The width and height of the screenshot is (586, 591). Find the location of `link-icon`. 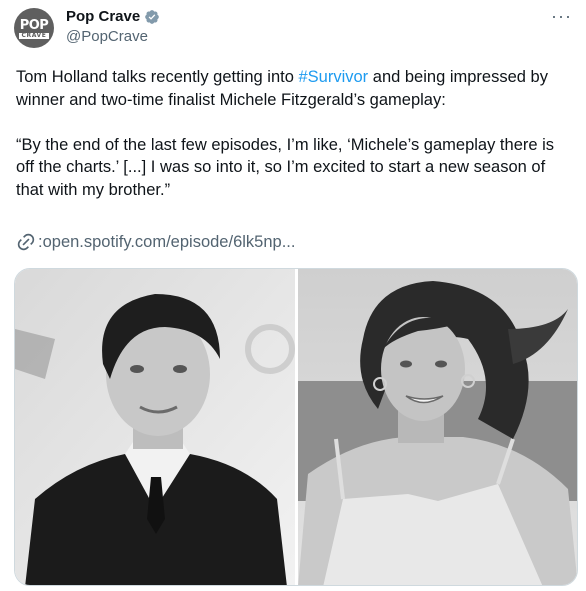

link-icon is located at coordinates (26, 242).